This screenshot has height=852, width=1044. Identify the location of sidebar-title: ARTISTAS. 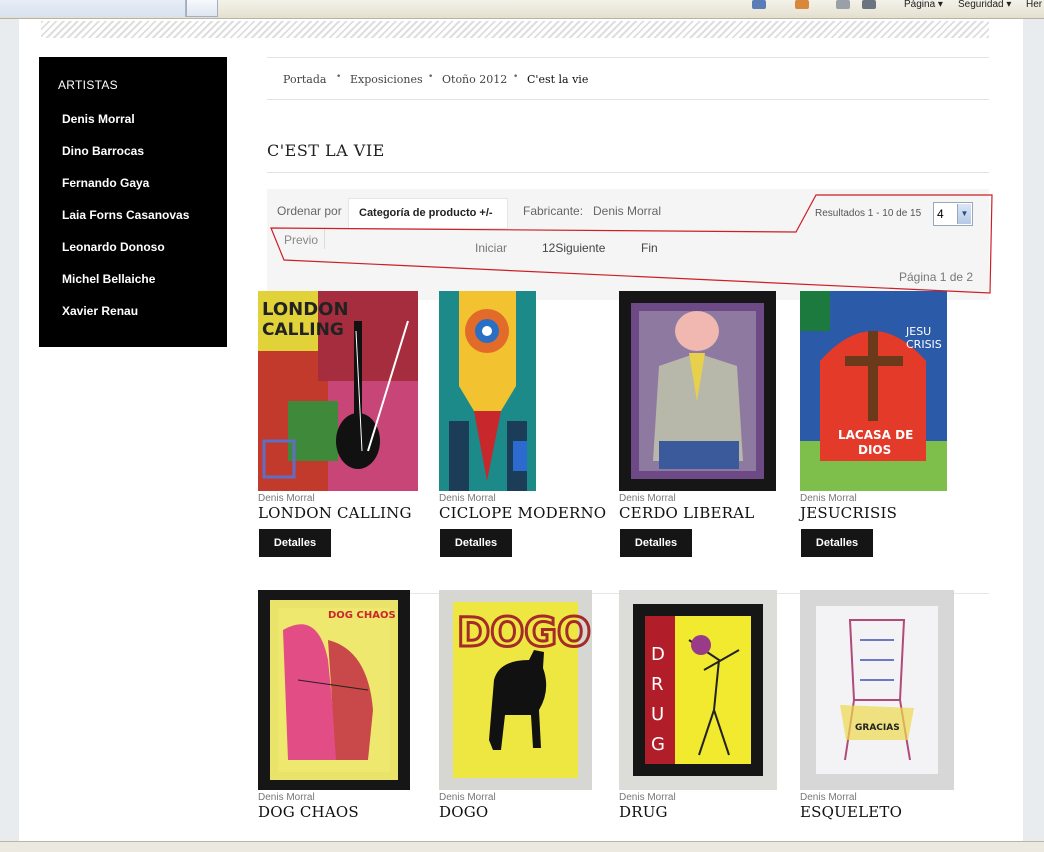
(88, 85).